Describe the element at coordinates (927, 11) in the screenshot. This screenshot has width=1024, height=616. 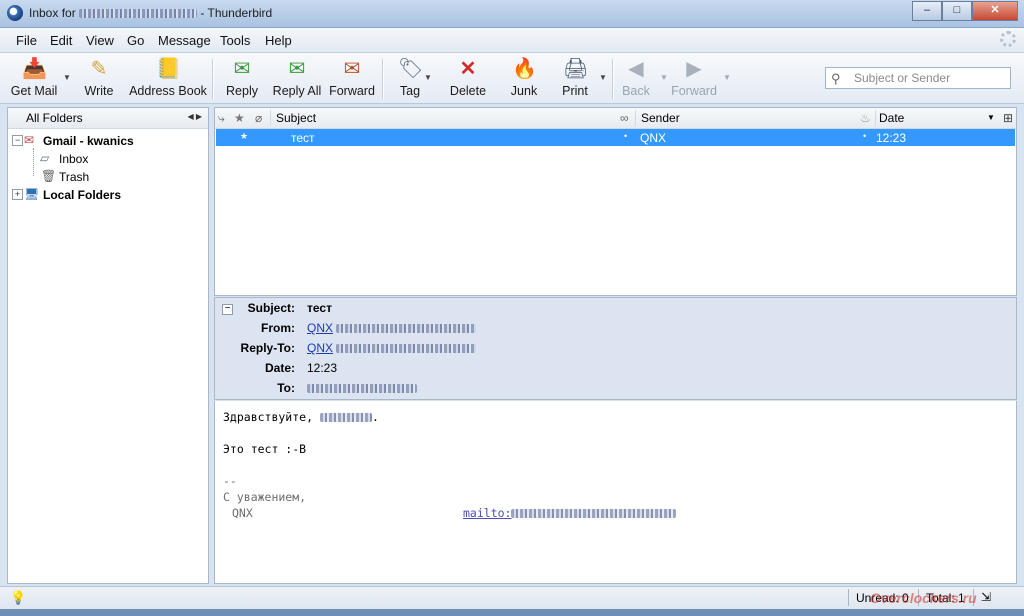
I see `minimize-button: –` at that location.